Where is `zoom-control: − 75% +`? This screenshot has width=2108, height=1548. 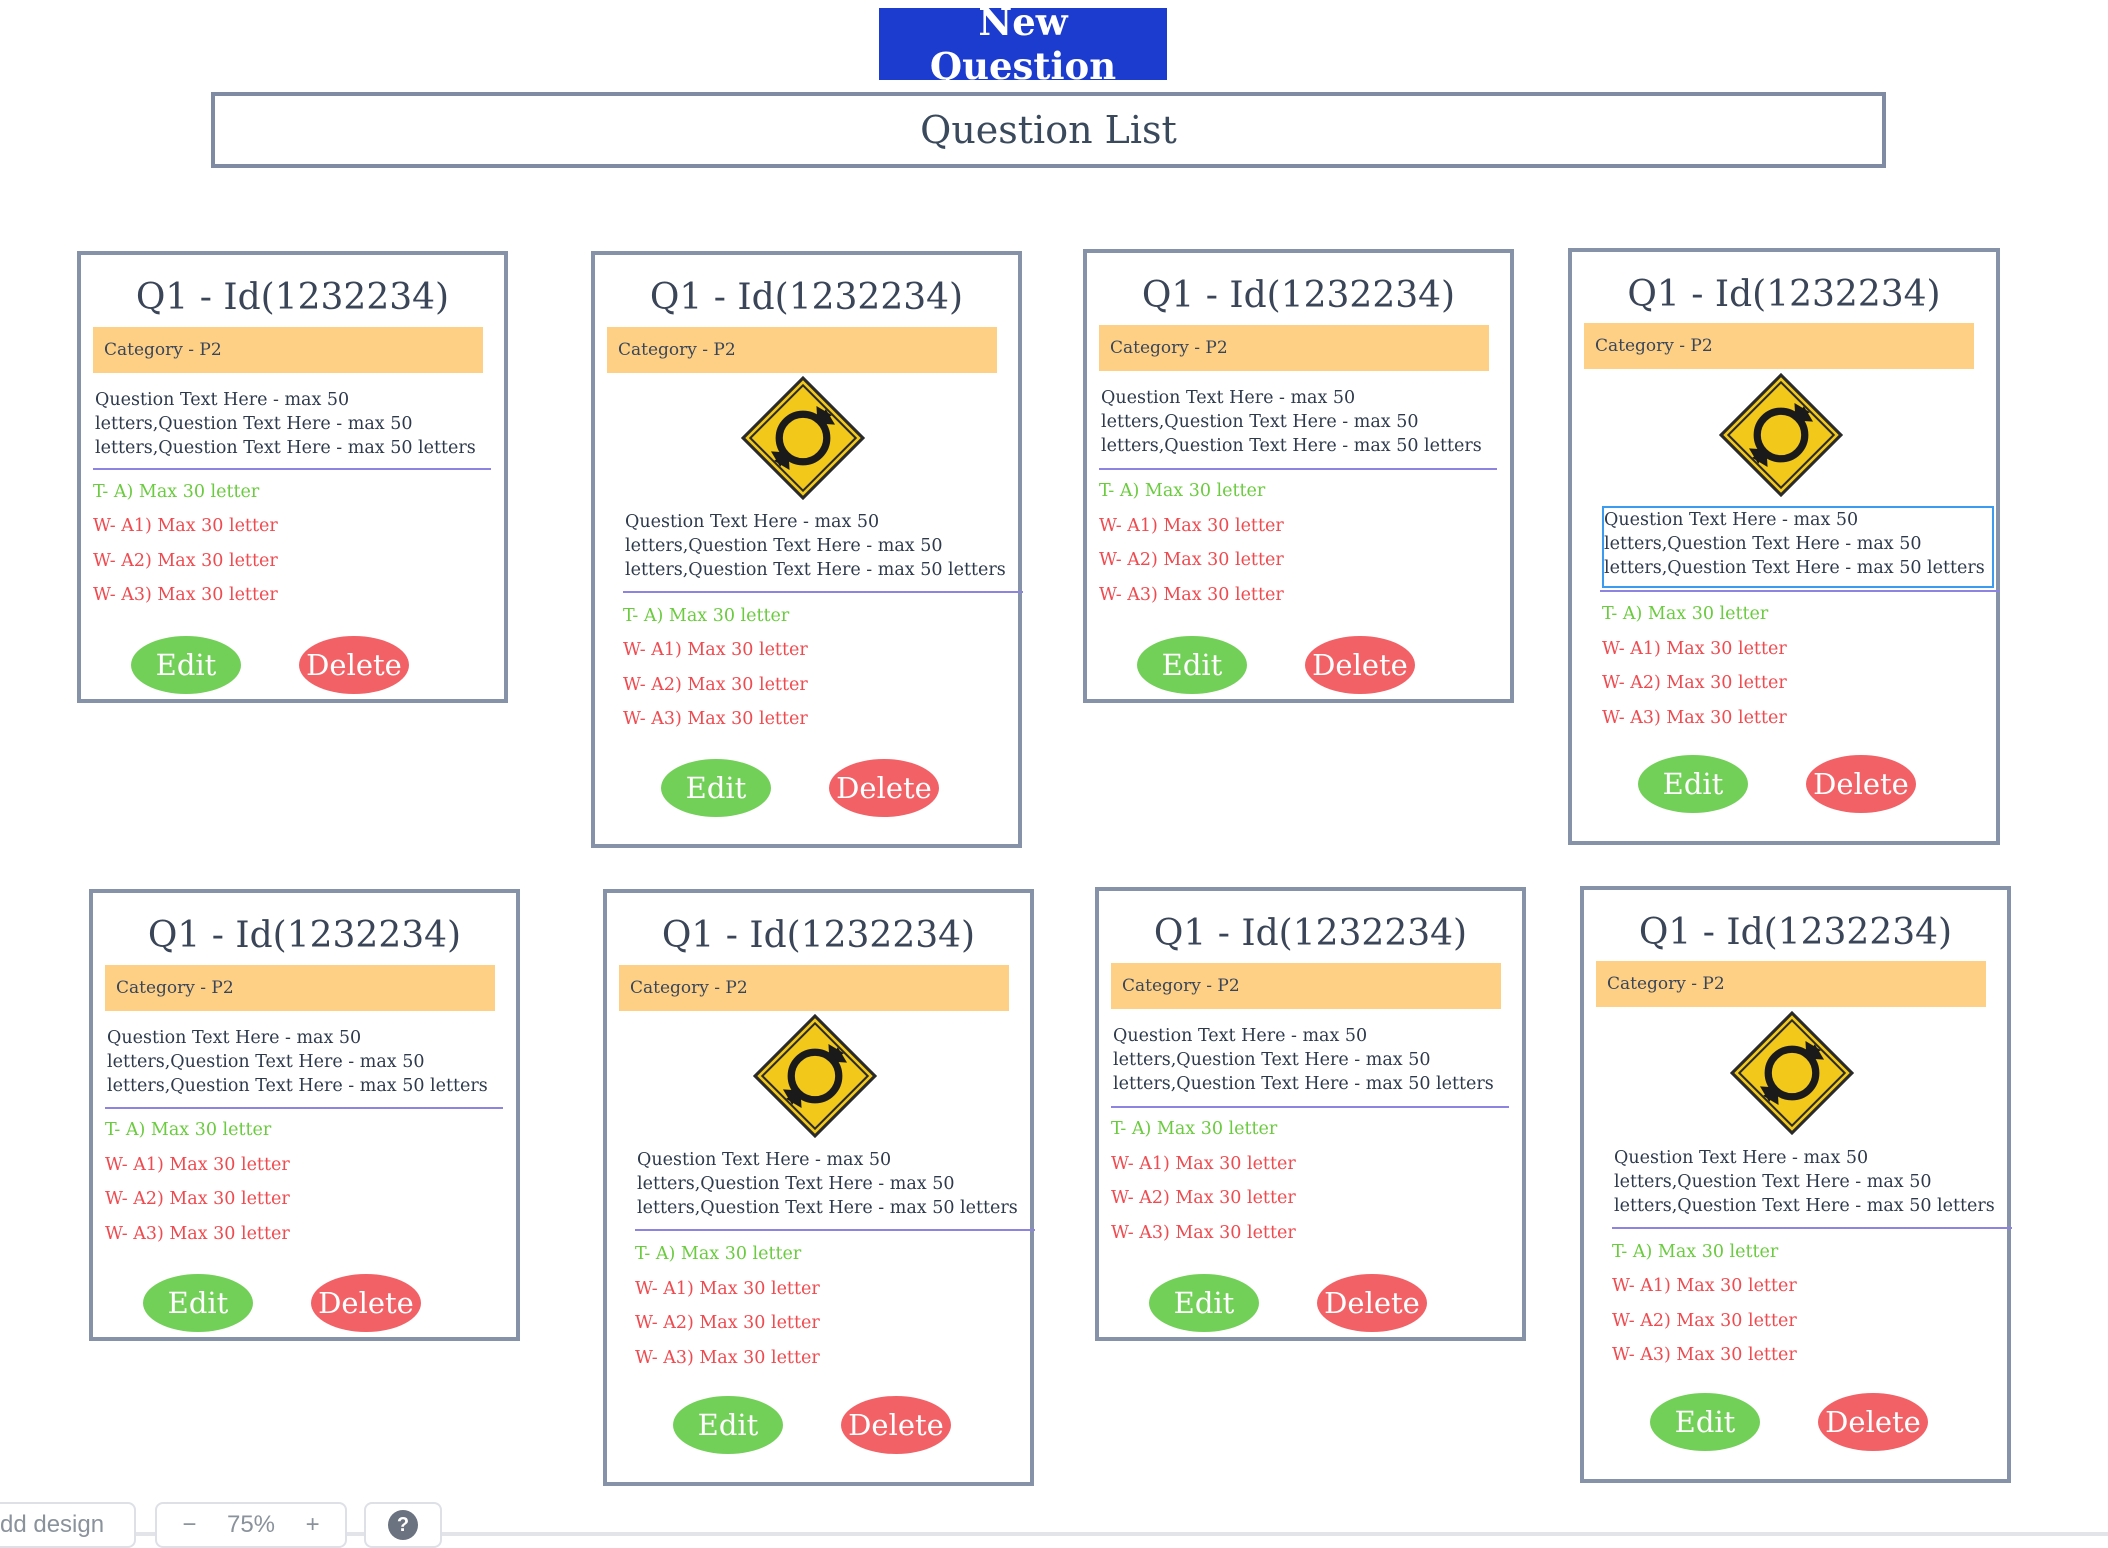
zoom-control: − 75% + is located at coordinates (251, 1525).